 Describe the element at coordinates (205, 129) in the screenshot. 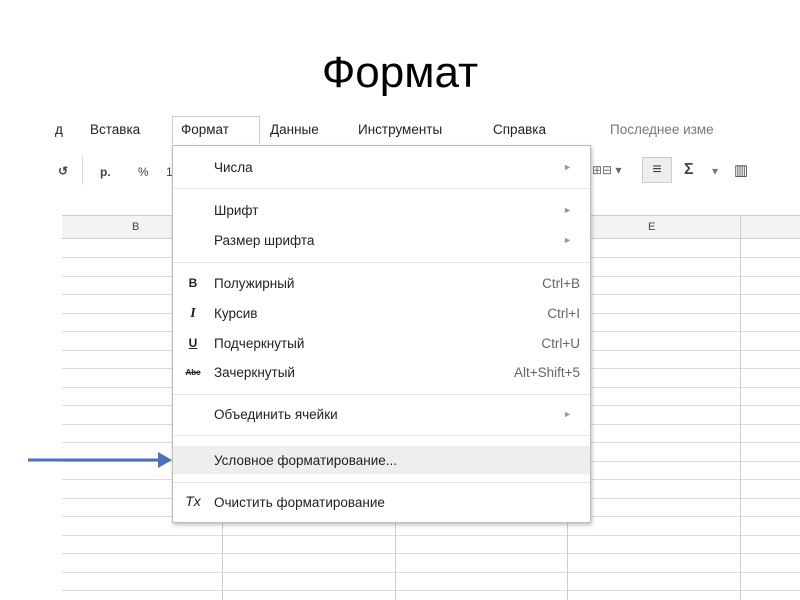

I see `menu-format: Формат` at that location.